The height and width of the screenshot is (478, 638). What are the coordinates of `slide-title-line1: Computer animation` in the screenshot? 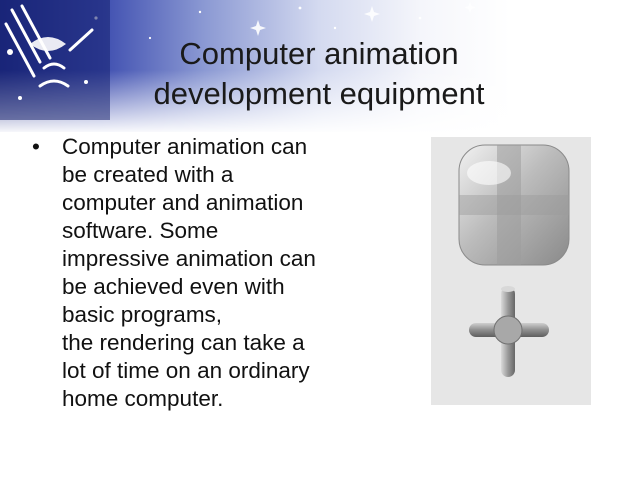 It's located at (319, 53).